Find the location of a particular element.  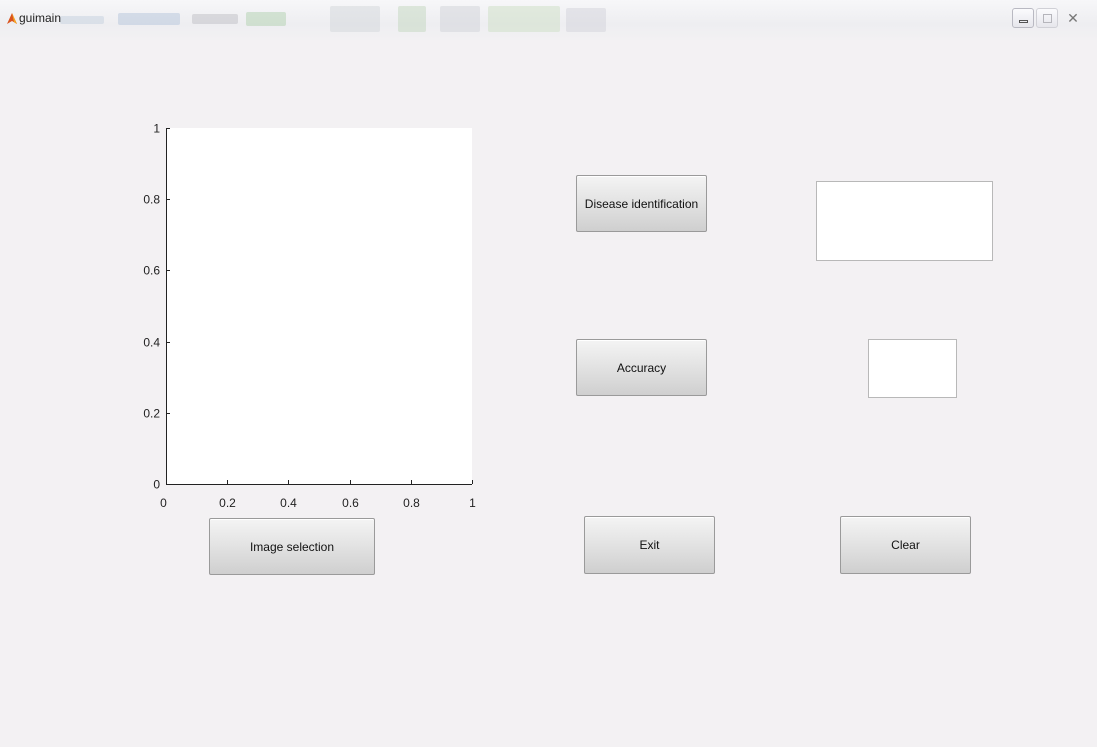

y-tick-label: 0.2 is located at coordinates (151, 414).